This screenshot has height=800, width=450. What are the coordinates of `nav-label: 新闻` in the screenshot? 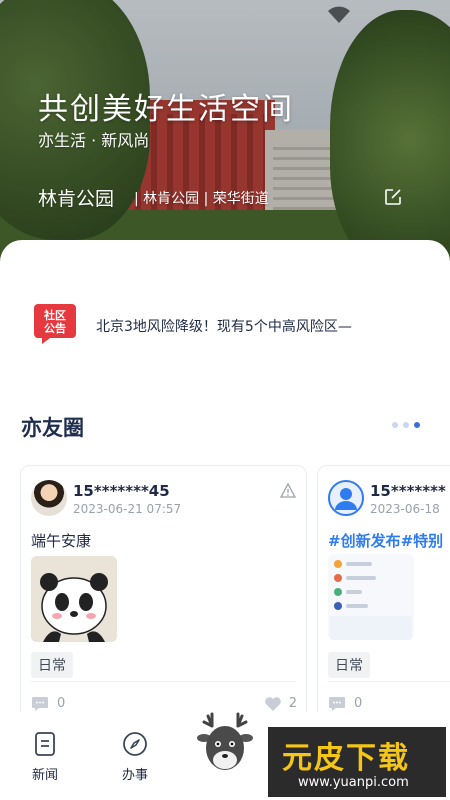 It's located at (44, 775).